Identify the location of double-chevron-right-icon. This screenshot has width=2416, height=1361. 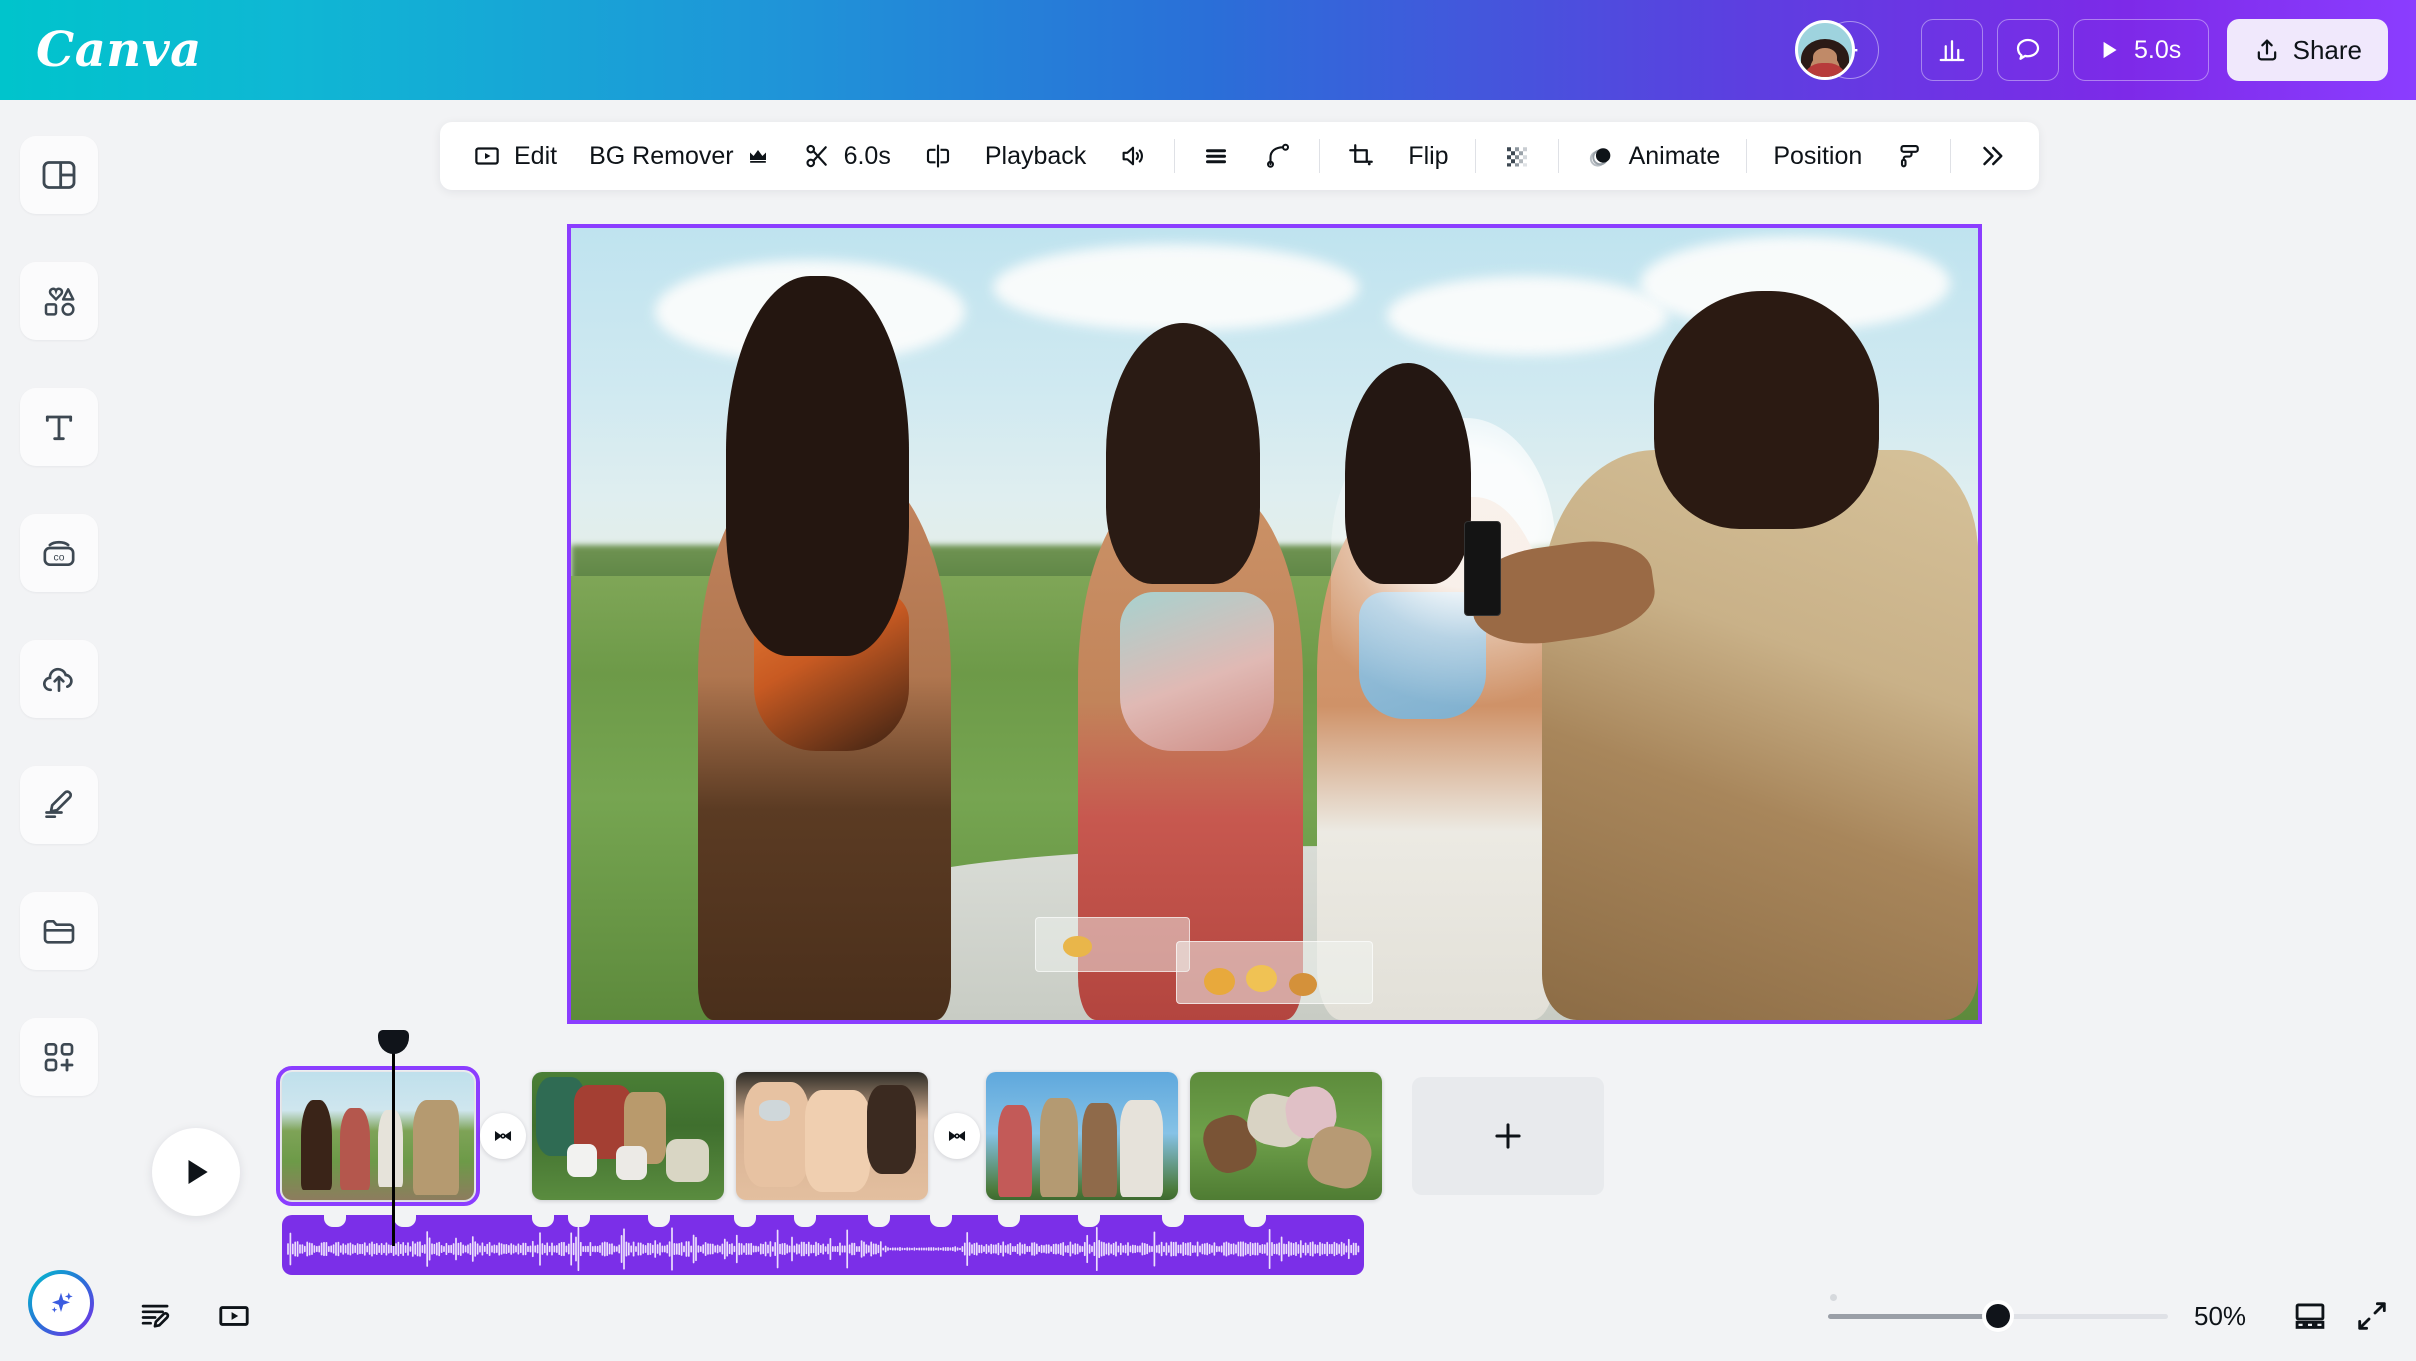
(1992, 156).